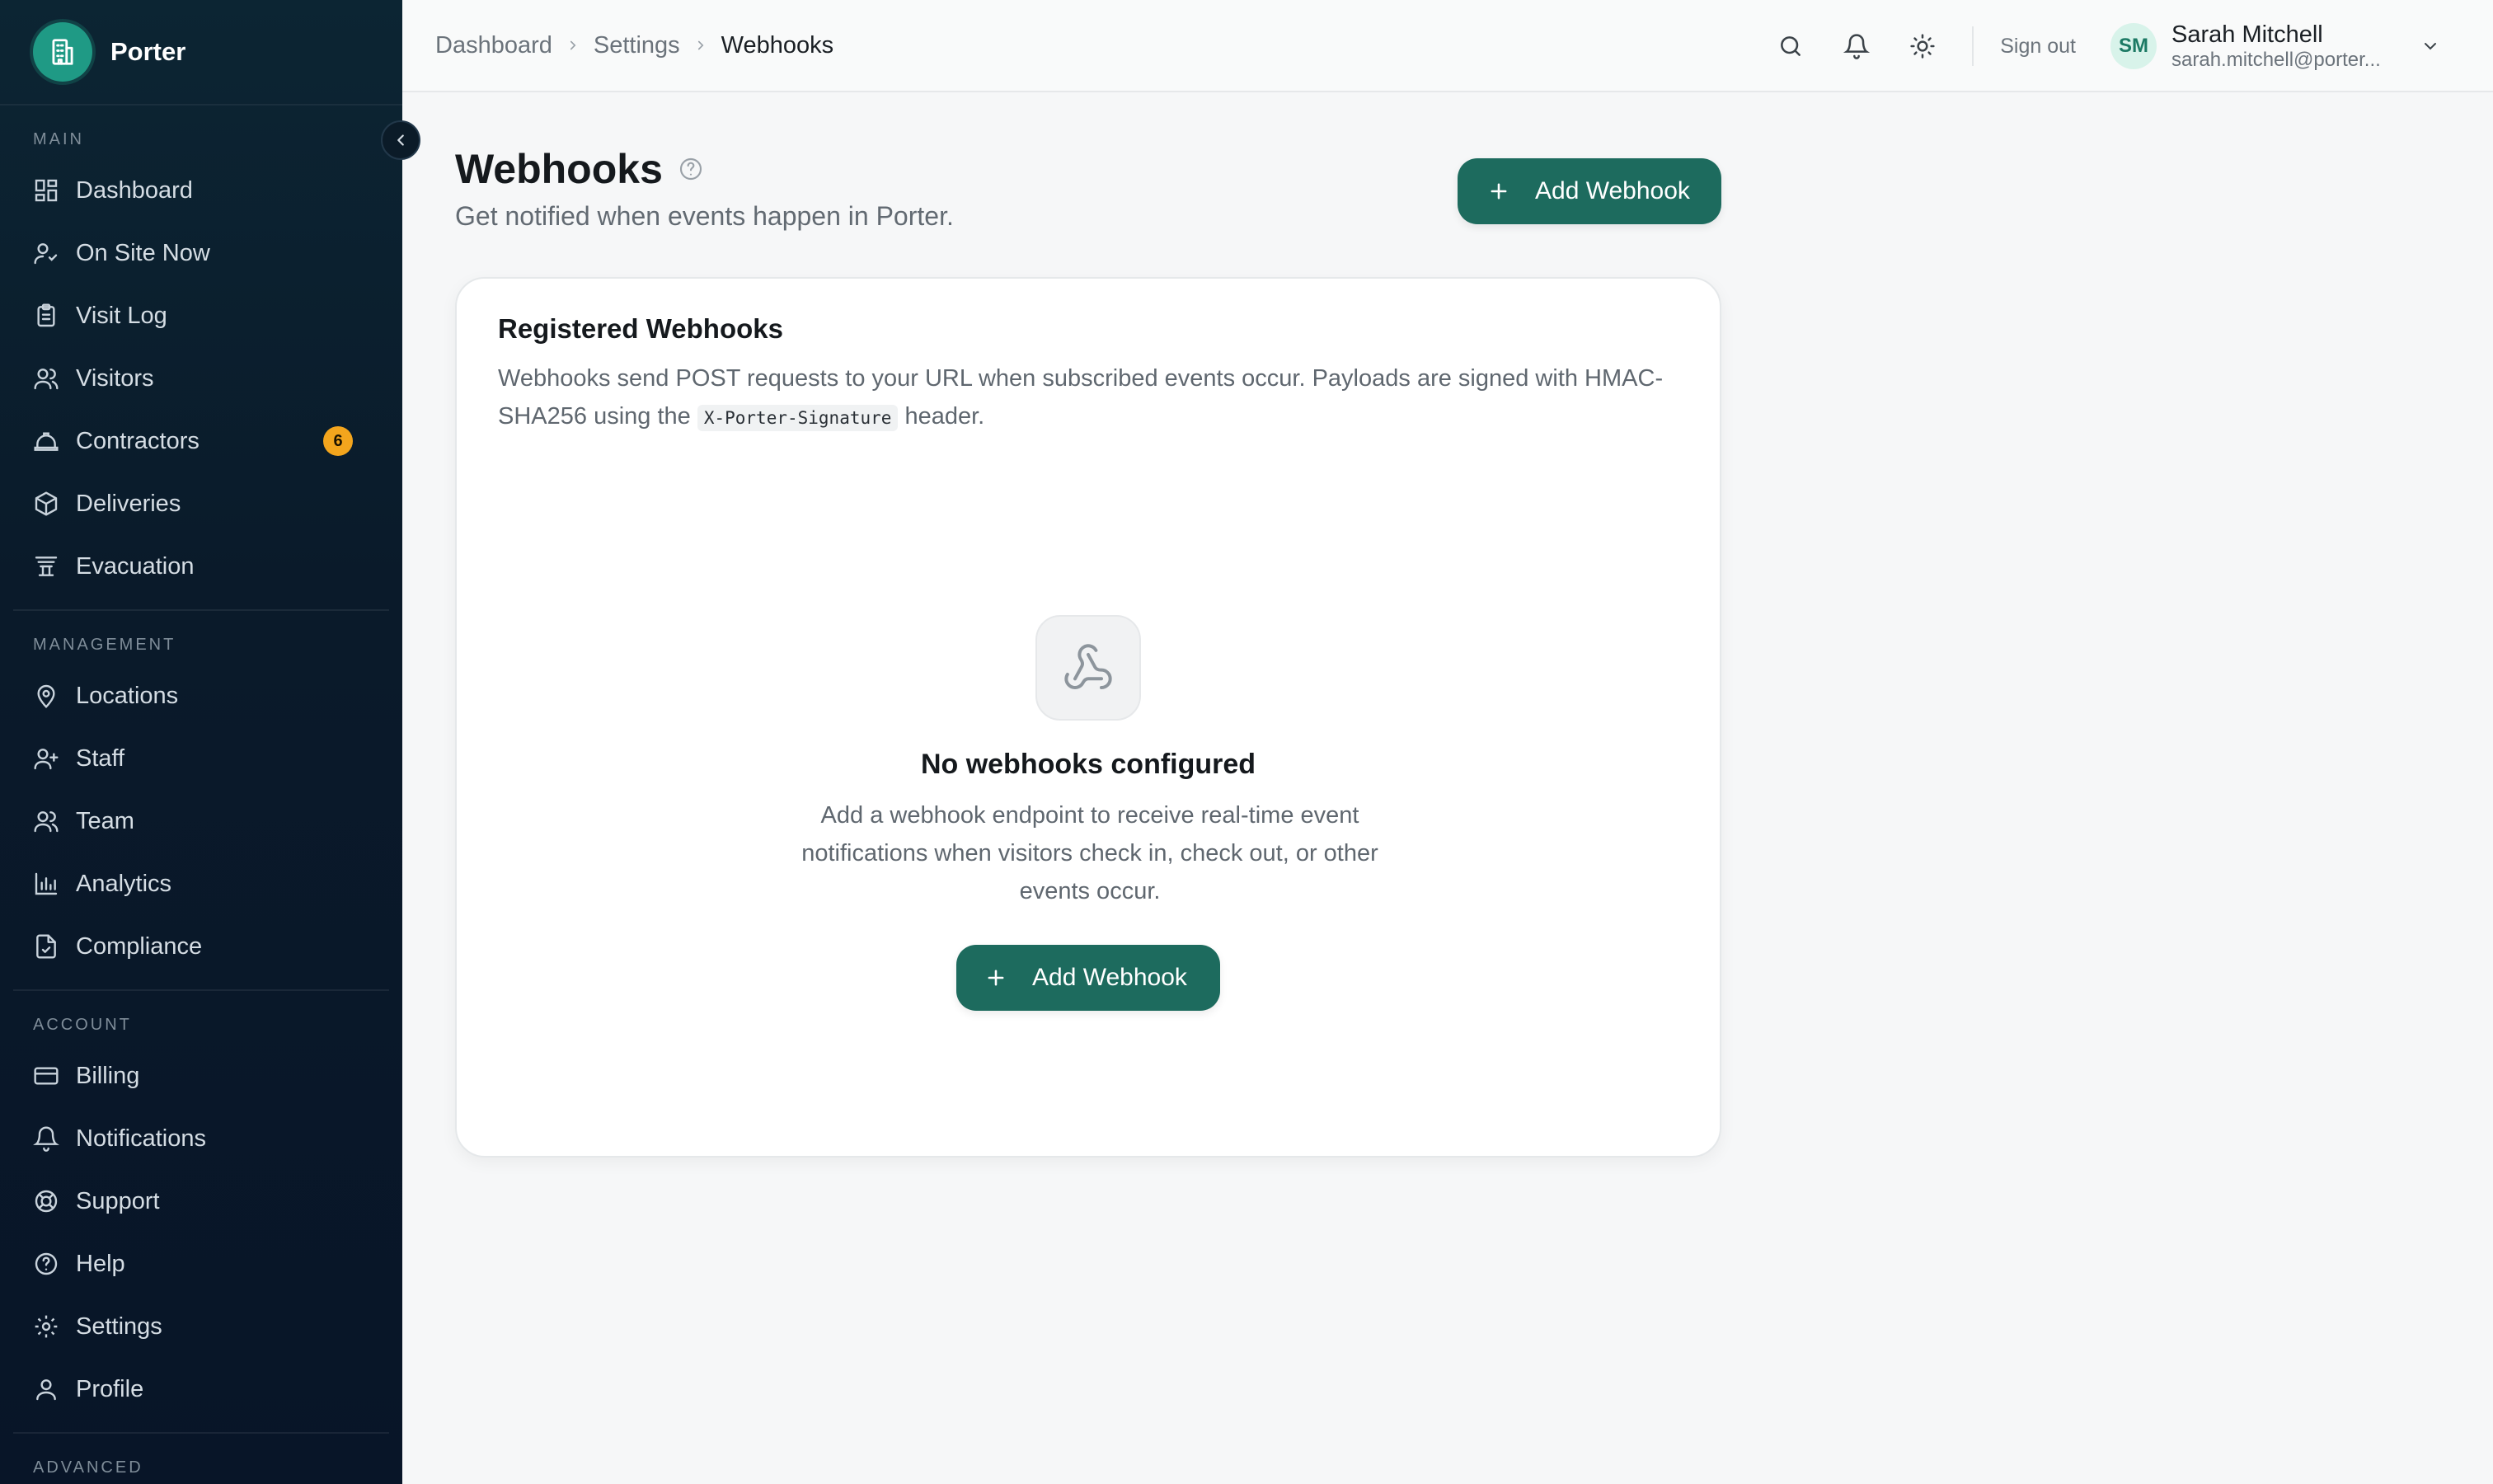 This screenshot has width=2493, height=1484. I want to click on nav-section-advanced: ADVANCED, so click(201, 1459).